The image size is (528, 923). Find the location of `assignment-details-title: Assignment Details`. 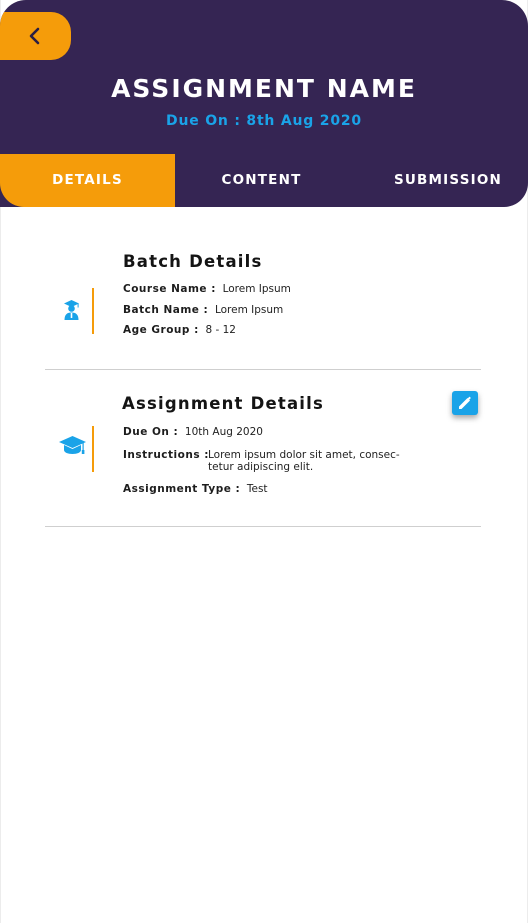

assignment-details-title: Assignment Details is located at coordinates (223, 403).